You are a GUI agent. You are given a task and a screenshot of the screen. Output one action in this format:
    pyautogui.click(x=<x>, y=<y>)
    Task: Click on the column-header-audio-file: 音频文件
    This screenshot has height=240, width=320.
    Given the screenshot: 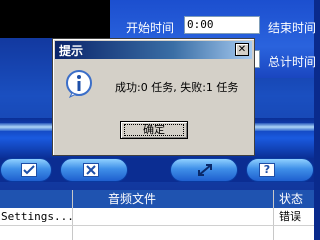 What is the action you would take?
    pyautogui.click(x=132, y=199)
    